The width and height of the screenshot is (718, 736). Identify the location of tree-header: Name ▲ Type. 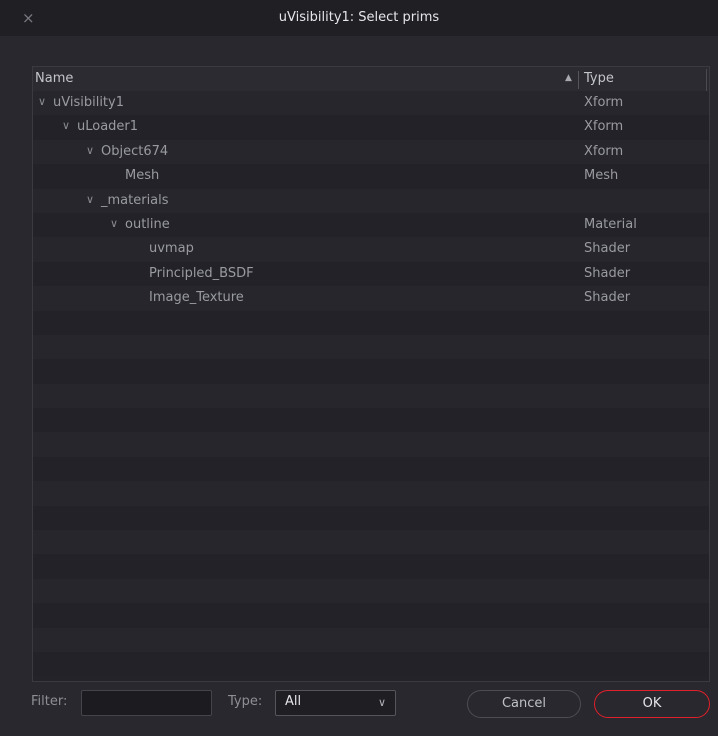
(371, 79).